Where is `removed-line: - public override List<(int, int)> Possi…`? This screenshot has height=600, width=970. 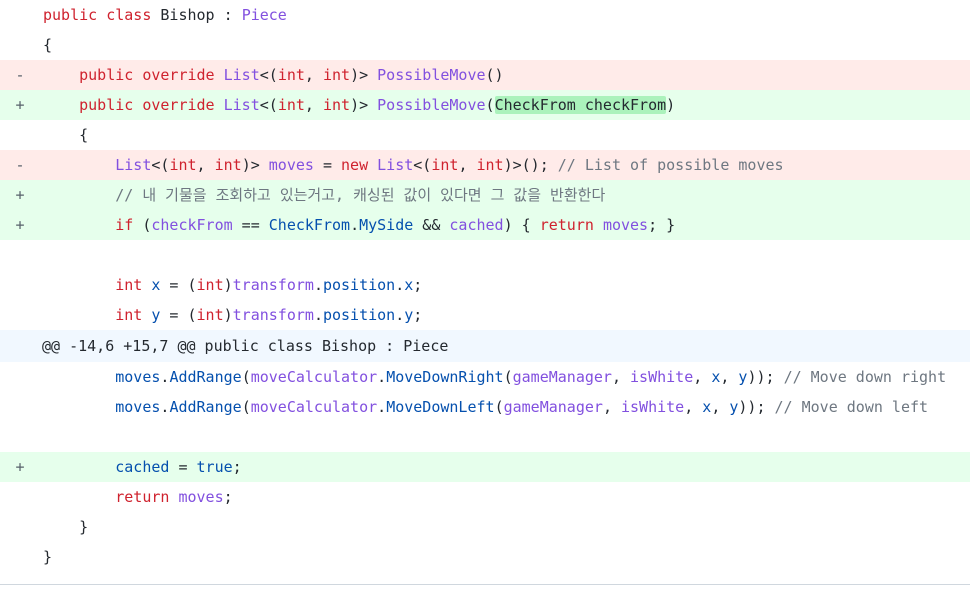
removed-line: - public override List<(int, int)> Possi… is located at coordinates (485, 75).